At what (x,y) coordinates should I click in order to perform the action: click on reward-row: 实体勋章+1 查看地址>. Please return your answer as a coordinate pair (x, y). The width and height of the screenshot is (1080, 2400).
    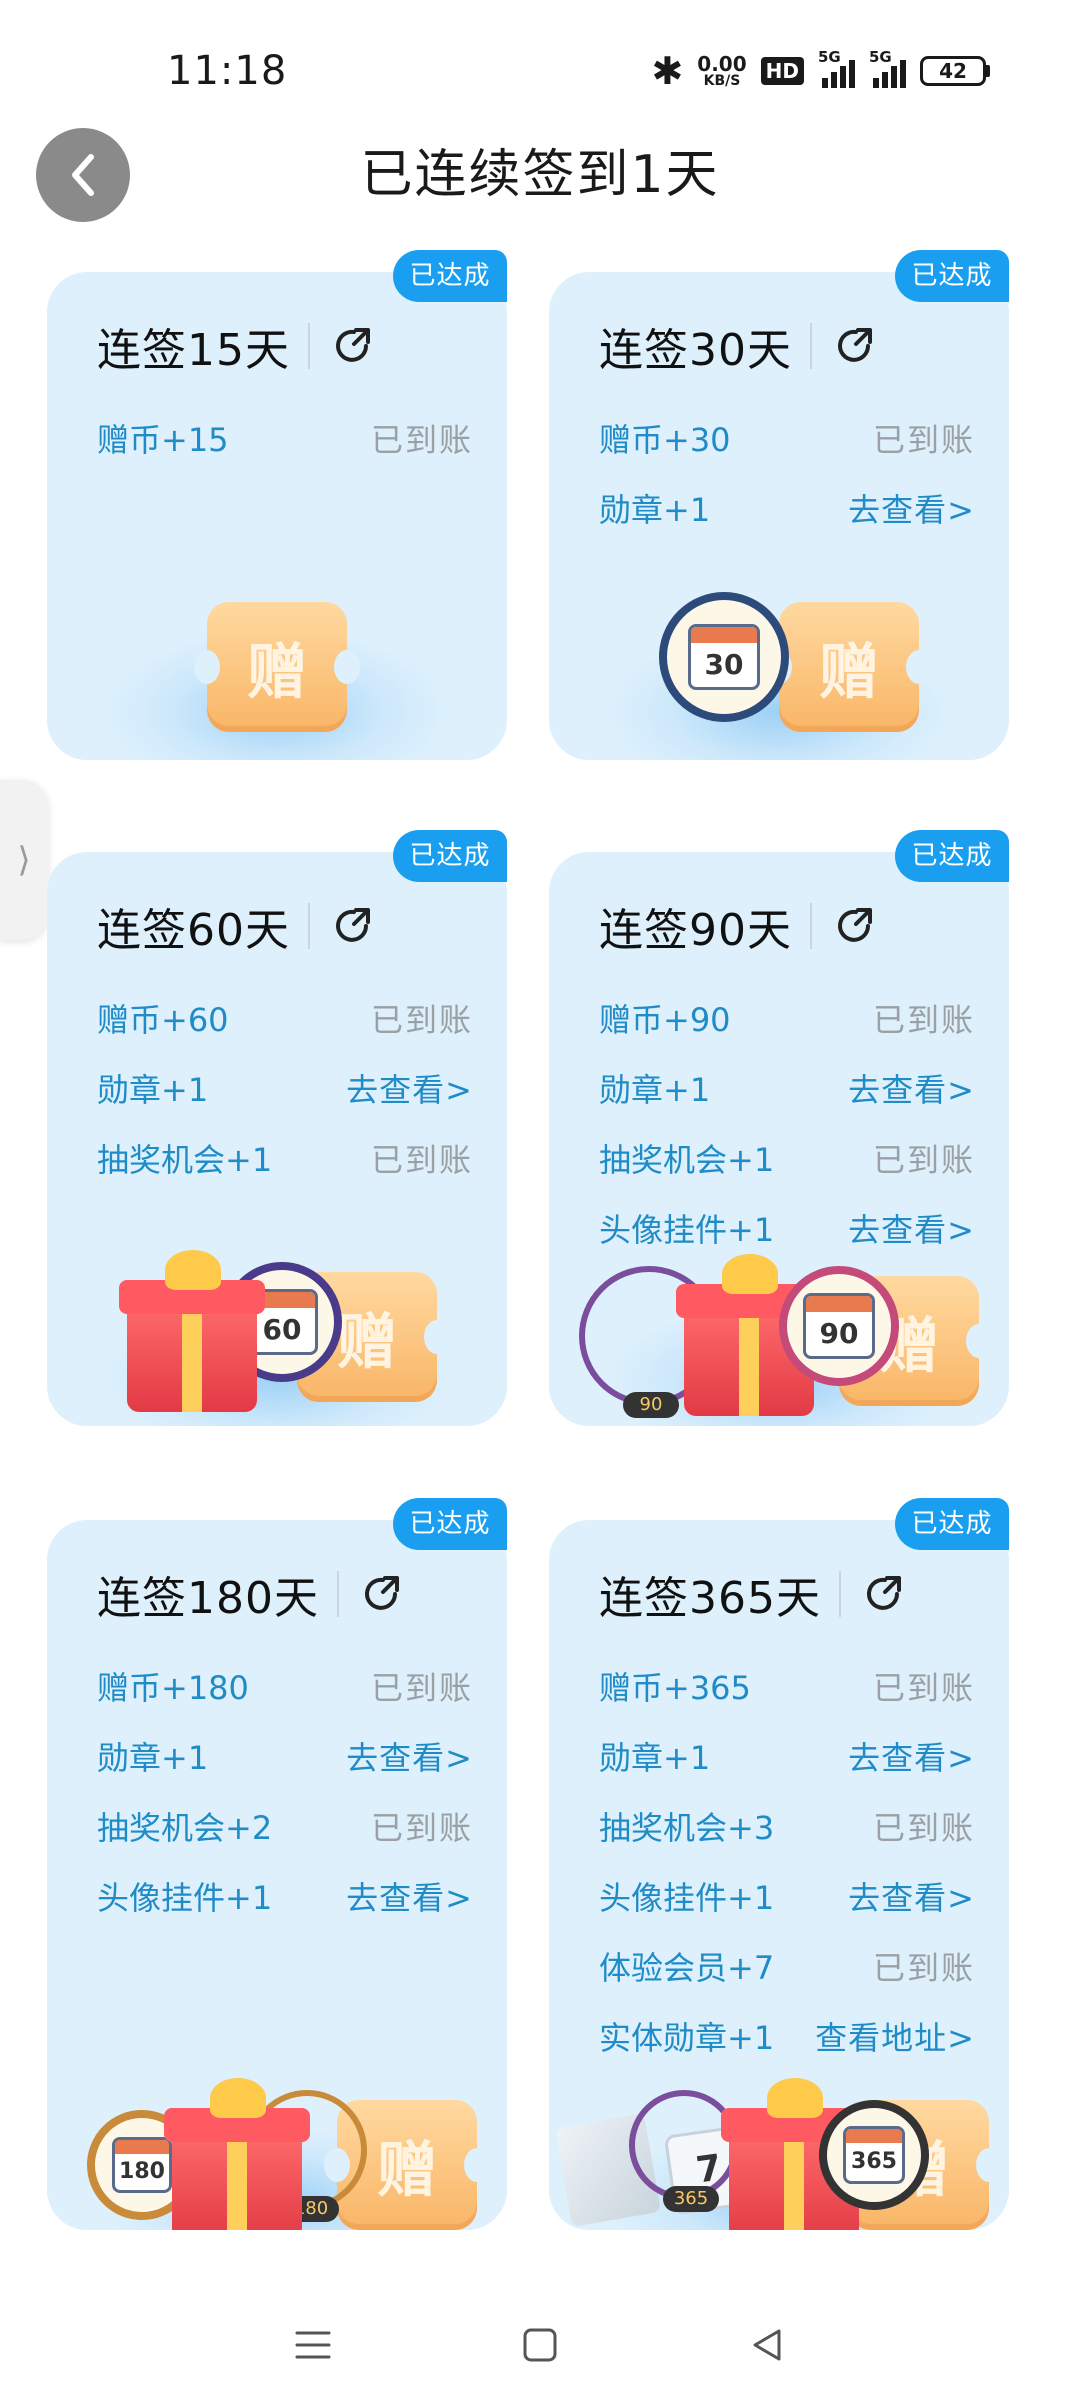
    Looking at the image, I should click on (787, 2036).